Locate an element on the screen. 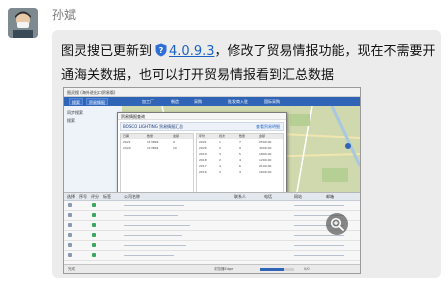 This screenshot has height=286, width=447. dialog-company-name: BOSCO LIGHTING 贸易情报汇总 is located at coordinates (153, 126).